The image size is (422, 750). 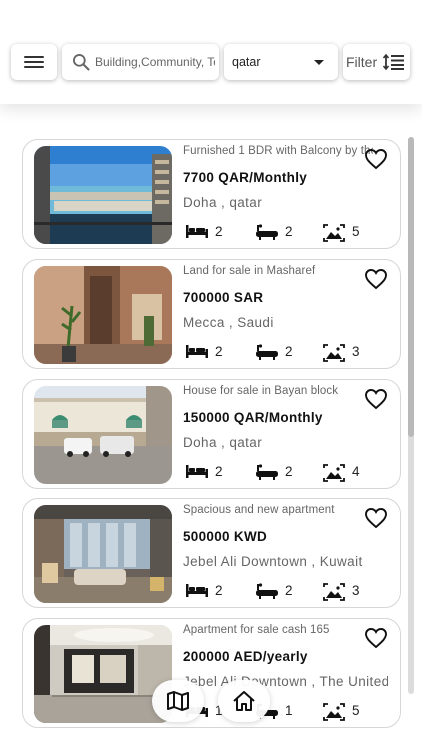 I want to click on caret-down-icon, so click(x=319, y=62).